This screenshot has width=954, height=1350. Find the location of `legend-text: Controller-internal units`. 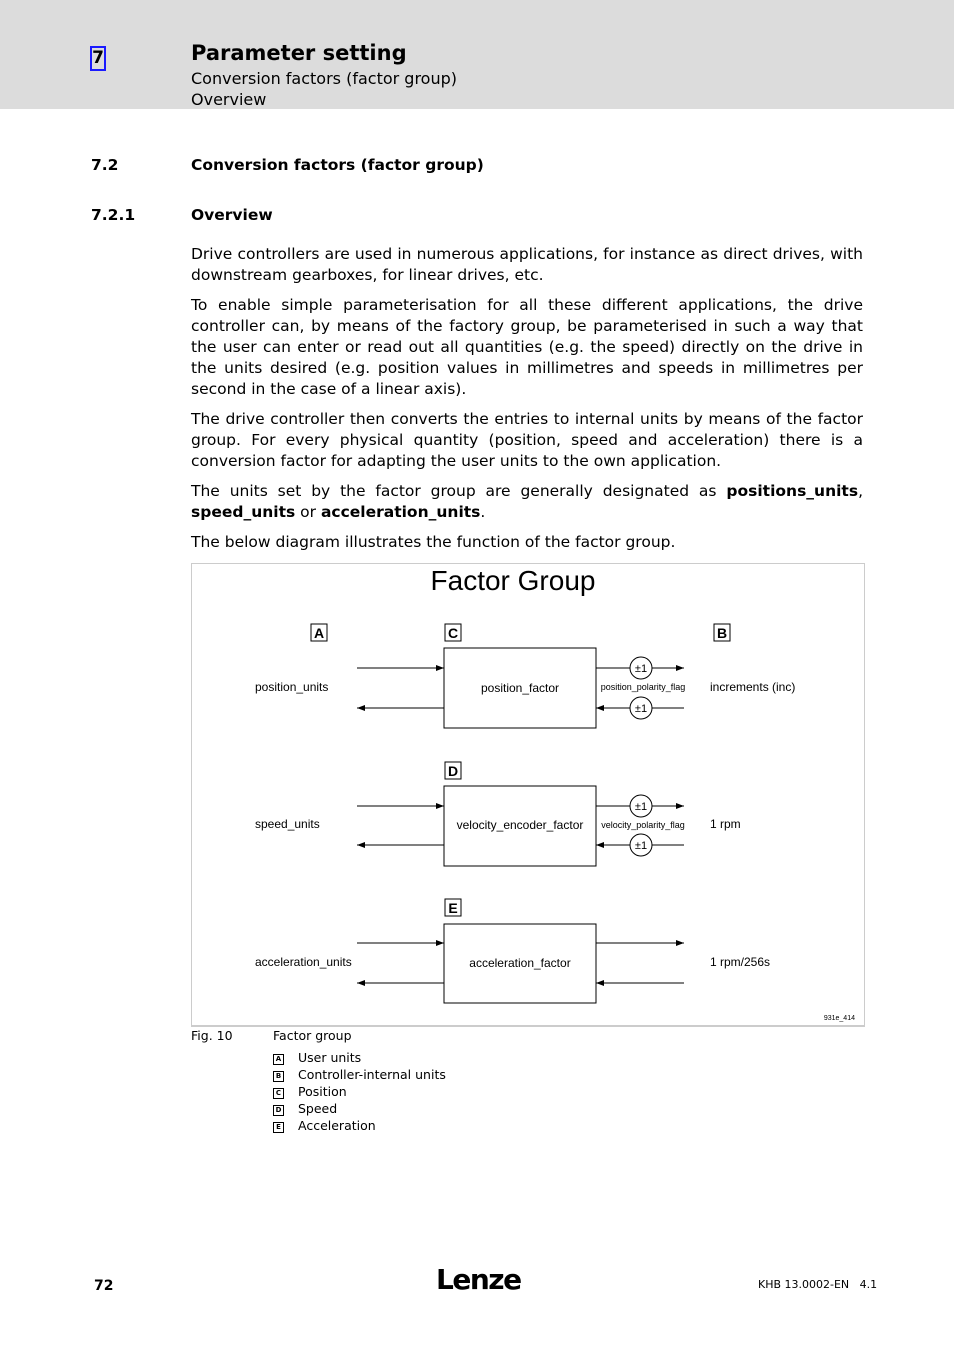

legend-text: Controller-internal units is located at coordinates (372, 1074).